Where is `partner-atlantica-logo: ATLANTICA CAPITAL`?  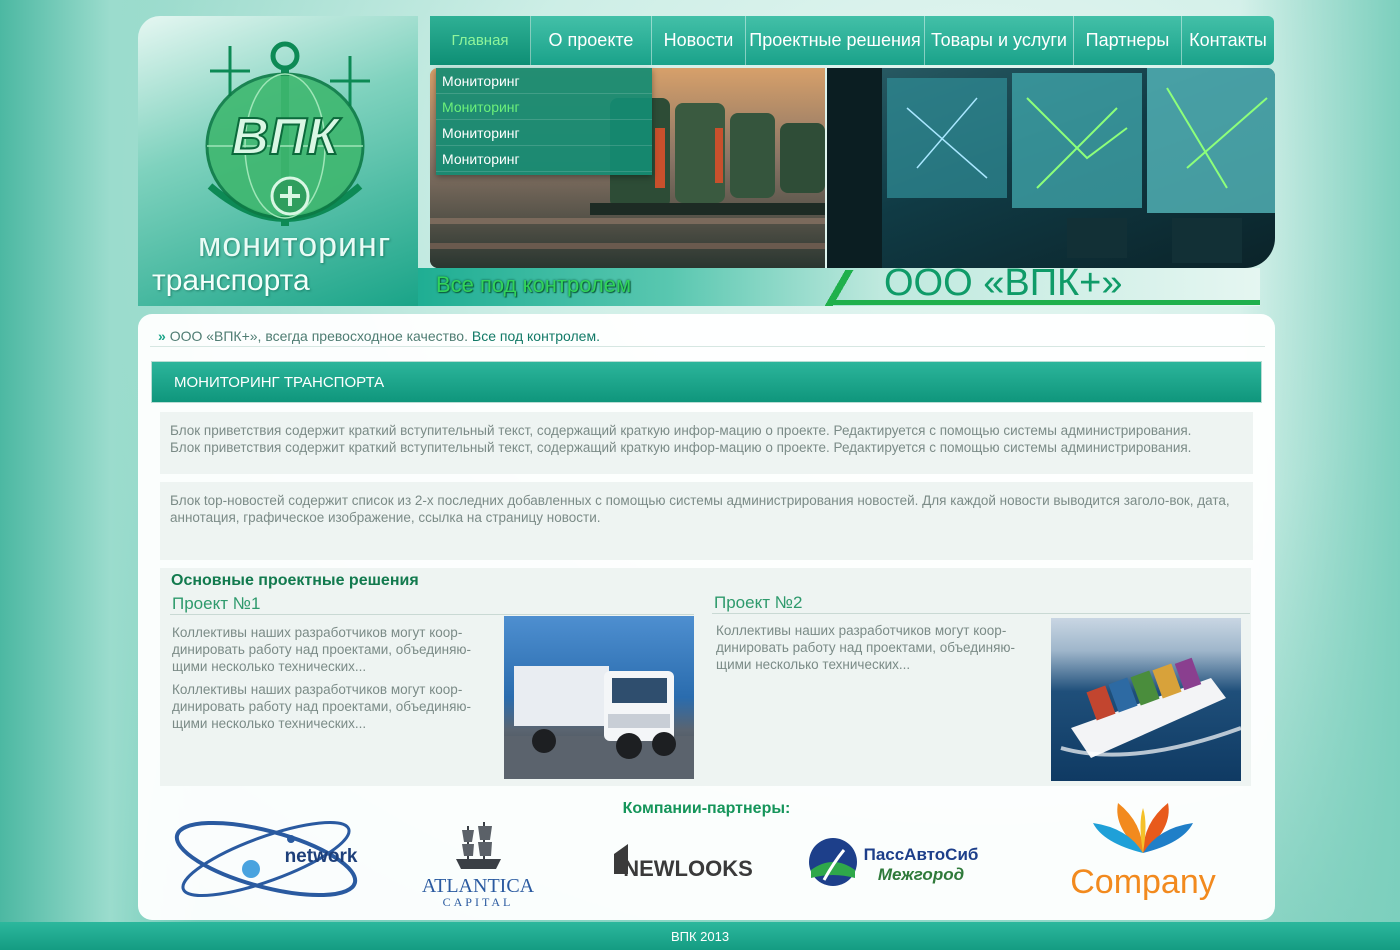
partner-atlantica-logo: ATLANTICA CAPITAL is located at coordinates (478, 861).